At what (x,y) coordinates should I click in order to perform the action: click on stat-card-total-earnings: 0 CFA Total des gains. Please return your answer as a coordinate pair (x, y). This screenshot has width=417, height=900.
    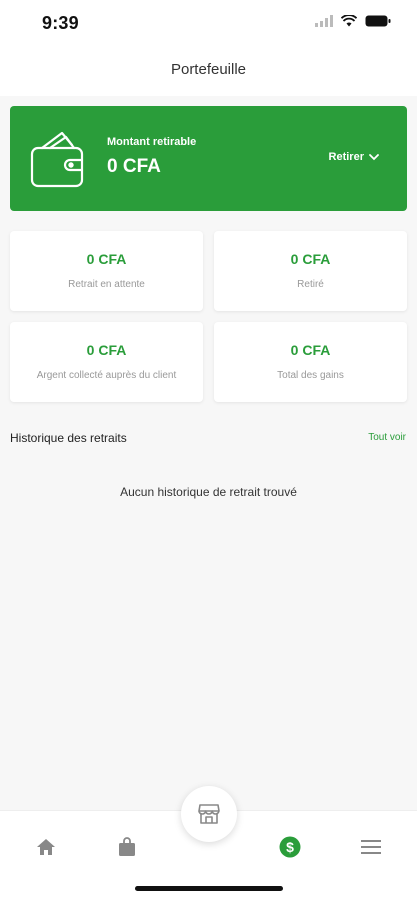
    Looking at the image, I should click on (310, 362).